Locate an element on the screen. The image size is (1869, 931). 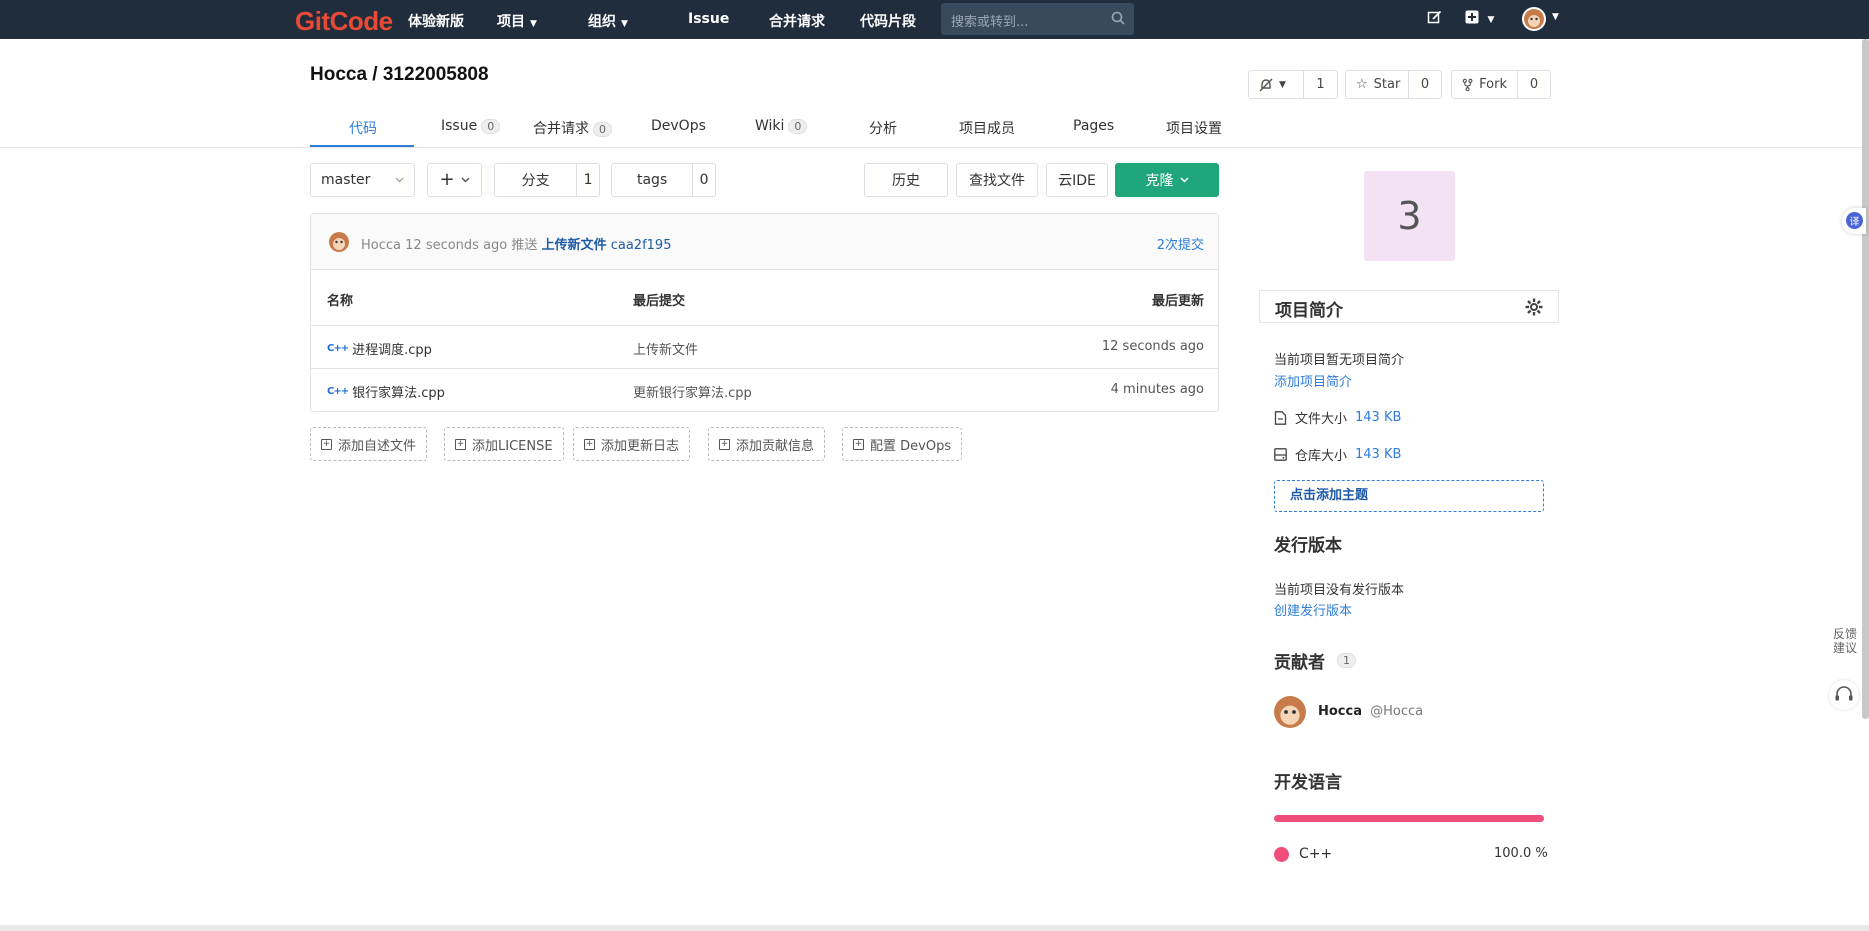
project-title: Hocca / 3122005808 is located at coordinates (399, 75).